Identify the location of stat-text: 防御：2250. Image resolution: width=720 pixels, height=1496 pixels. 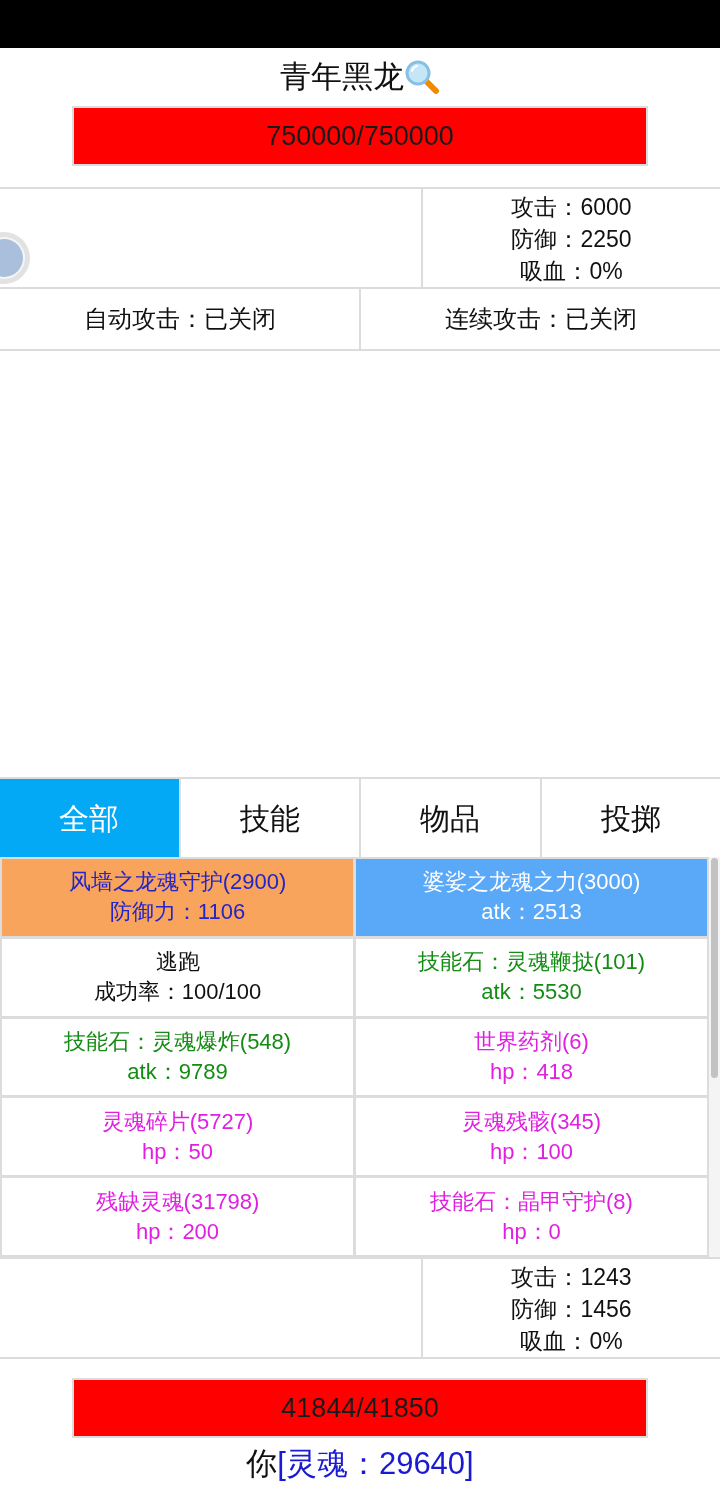
(571, 239).